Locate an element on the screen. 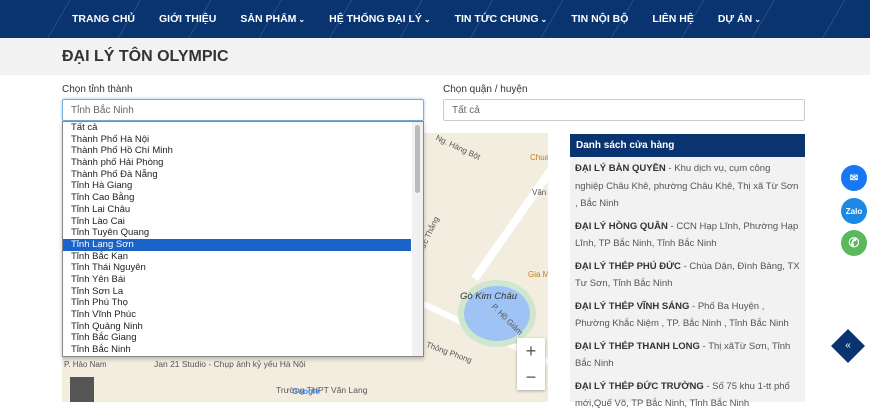  district-label: Chọn quận / huyện is located at coordinates (485, 89).